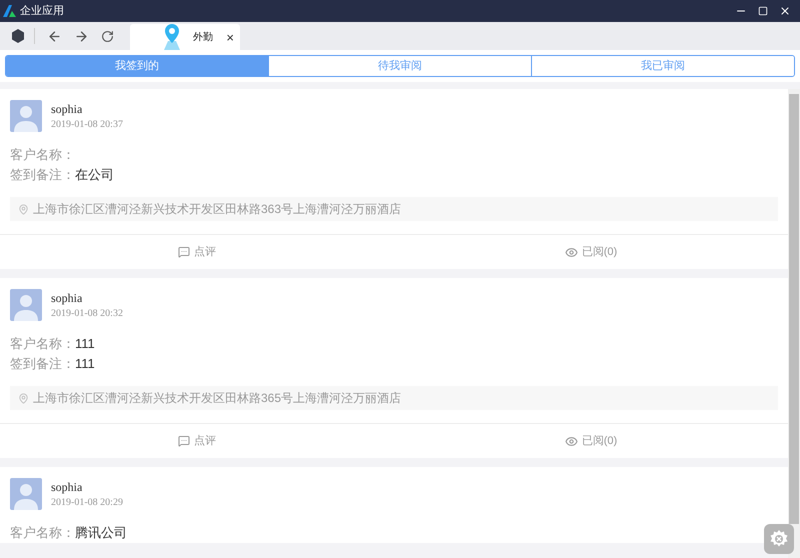  What do you see at coordinates (54, 36) in the screenshot?
I see `back-button` at bounding box center [54, 36].